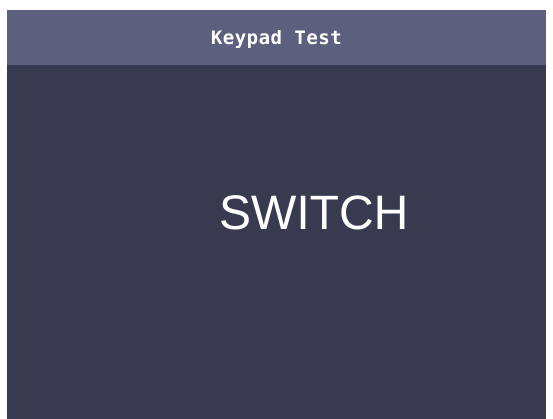 The height and width of the screenshot is (419, 553). I want to click on title-bar: Keypad Test, so click(276, 37).